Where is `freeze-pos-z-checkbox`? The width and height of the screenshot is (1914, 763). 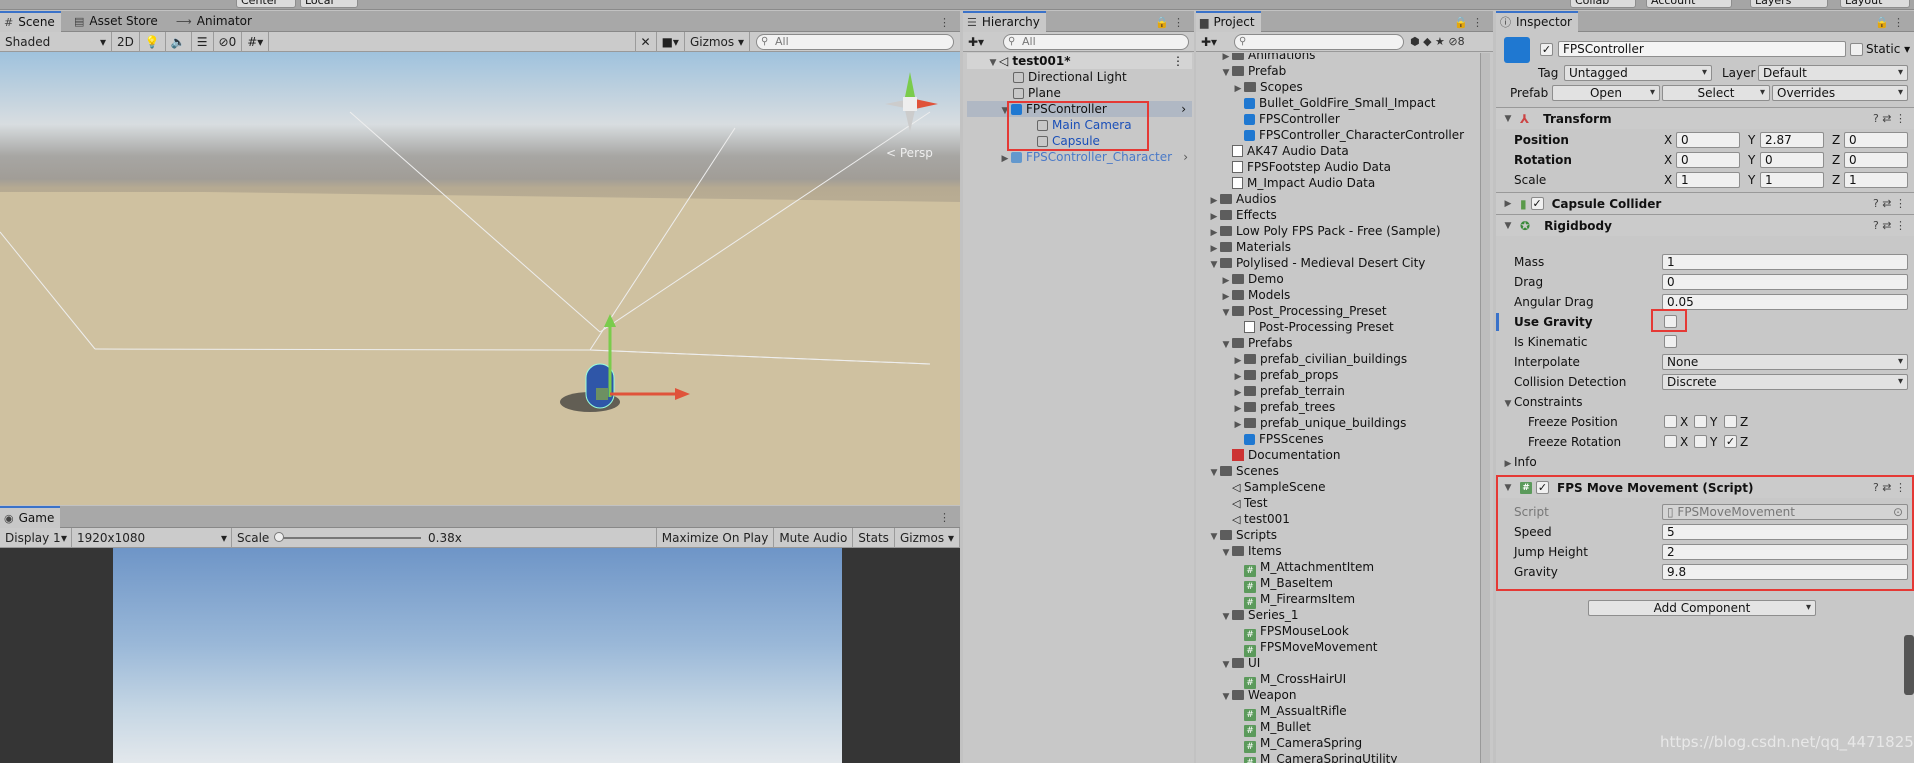 freeze-pos-z-checkbox is located at coordinates (1730, 421).